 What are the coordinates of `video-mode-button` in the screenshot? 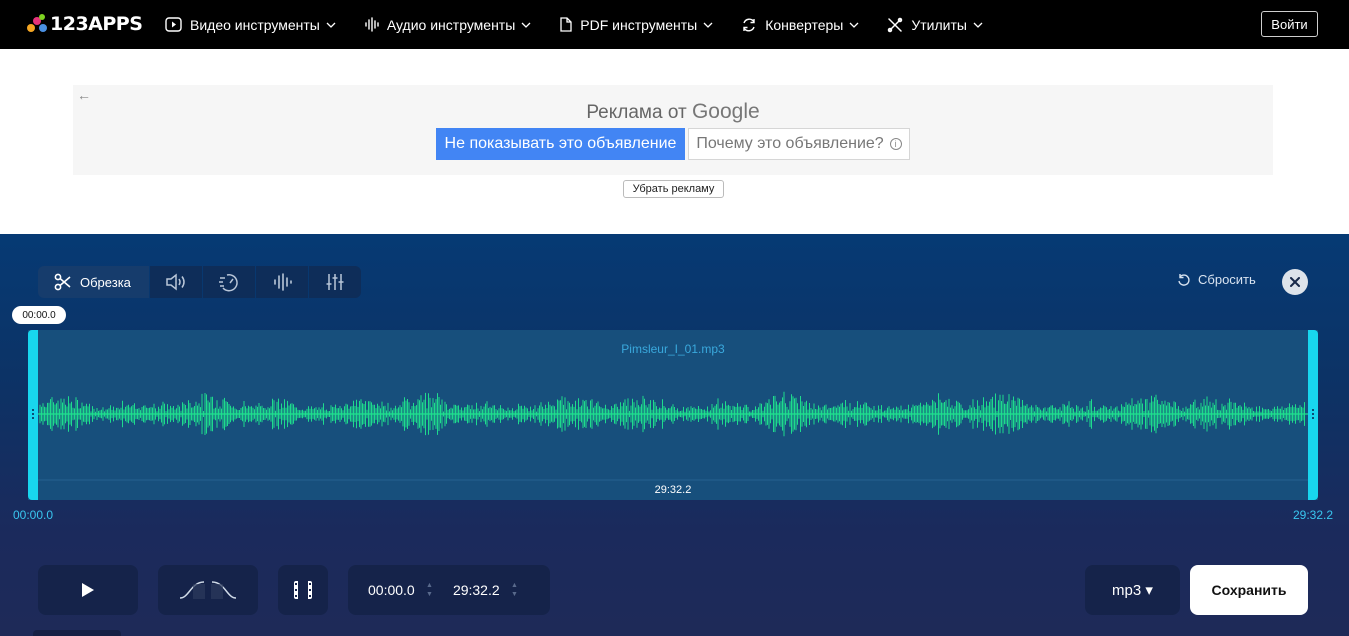 It's located at (303, 590).